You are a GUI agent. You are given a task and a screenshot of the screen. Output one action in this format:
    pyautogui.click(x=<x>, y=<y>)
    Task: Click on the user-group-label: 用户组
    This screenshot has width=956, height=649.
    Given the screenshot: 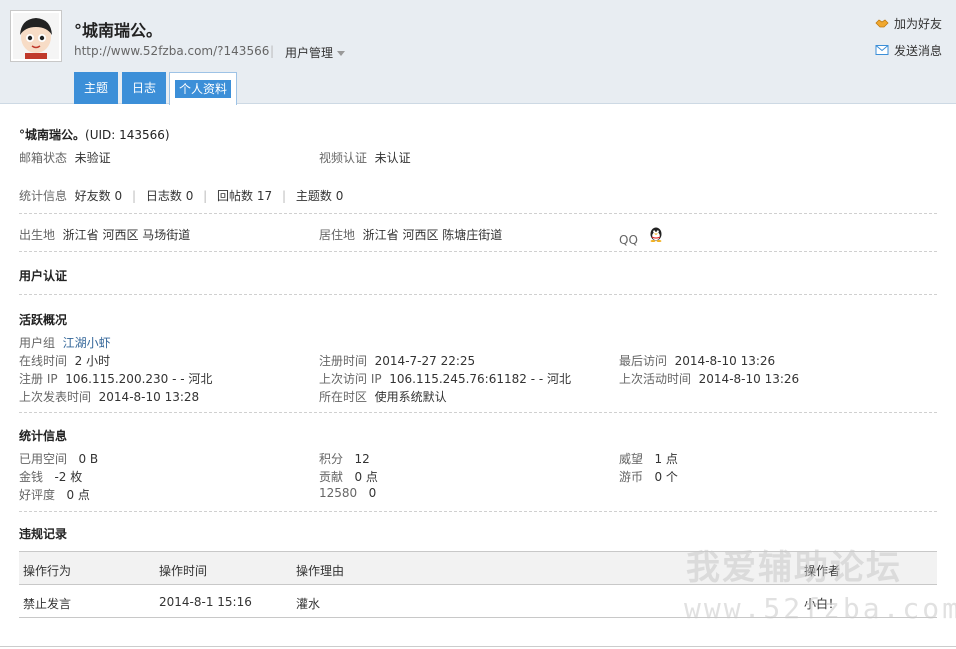 What is the action you would take?
    pyautogui.click(x=37, y=343)
    